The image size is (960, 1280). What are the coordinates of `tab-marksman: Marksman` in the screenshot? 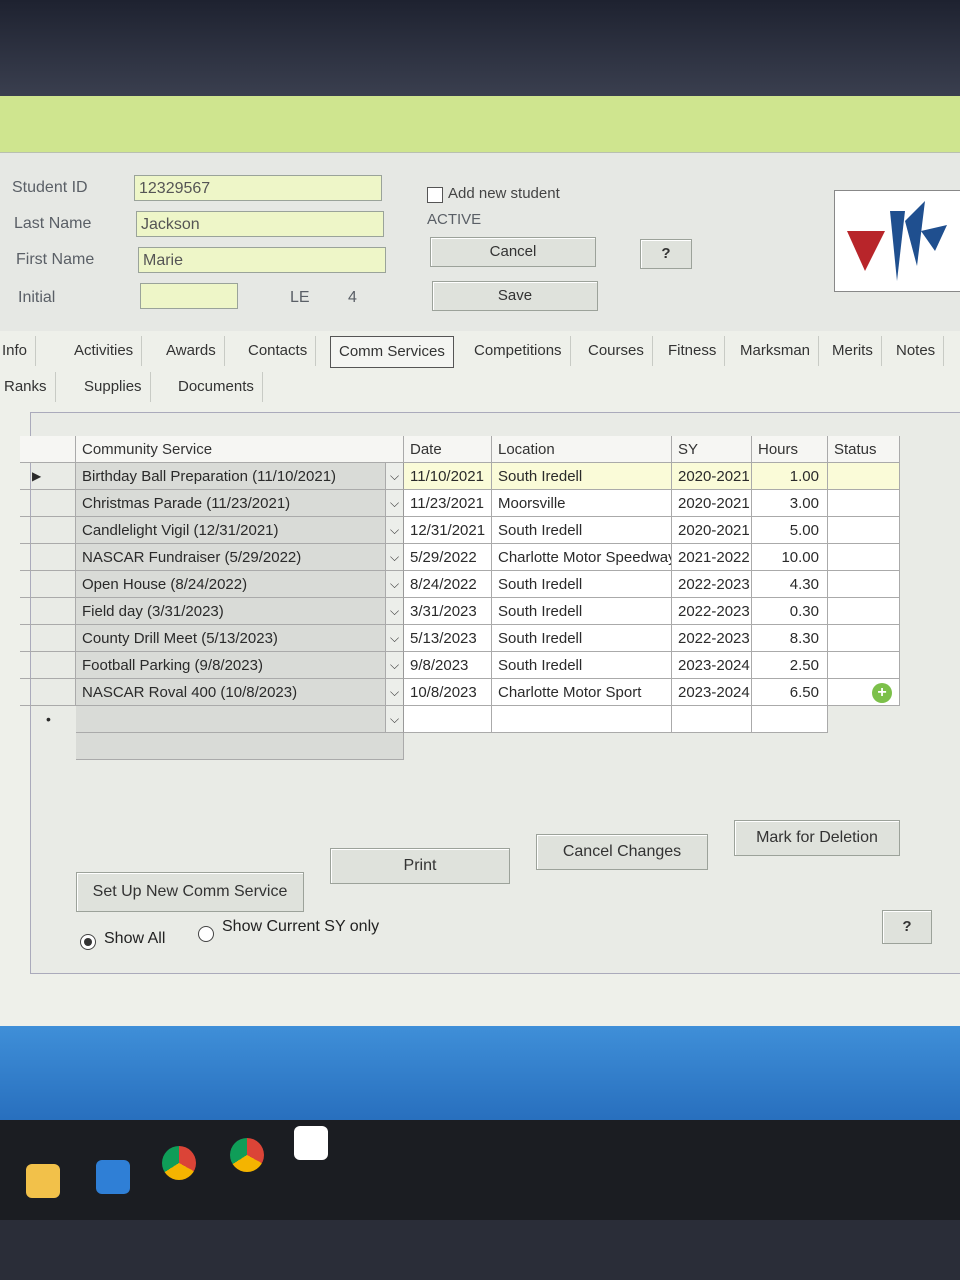 It's located at (776, 351).